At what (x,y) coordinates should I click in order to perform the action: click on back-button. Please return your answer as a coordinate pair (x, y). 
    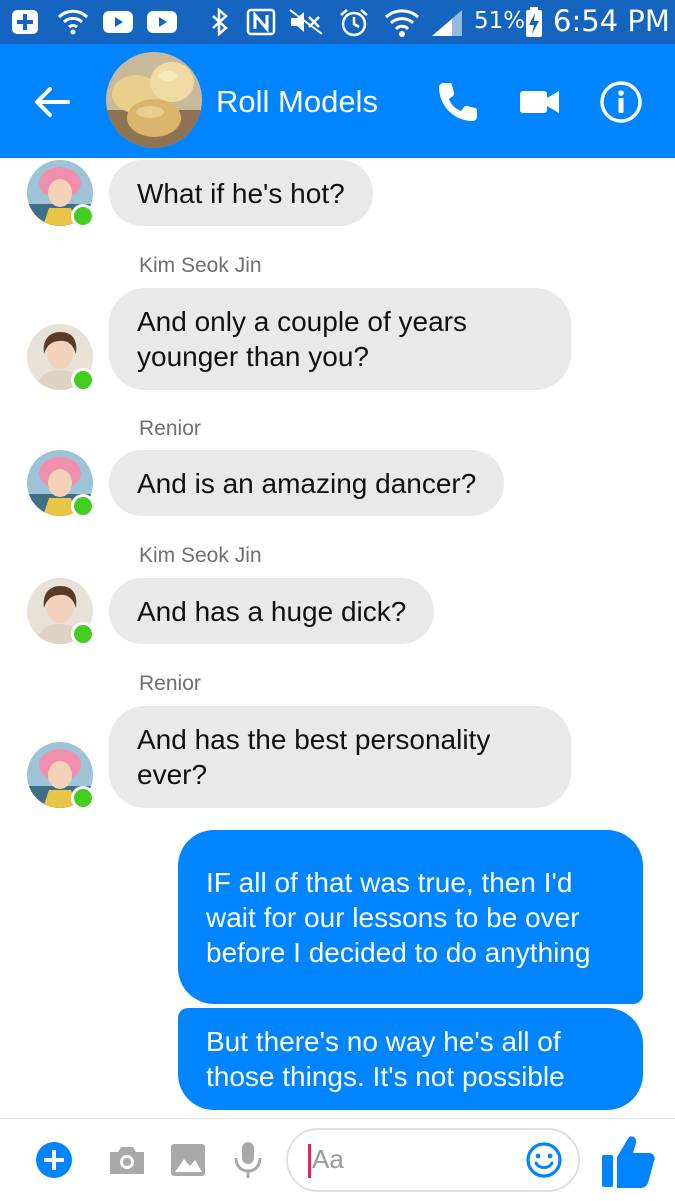
    Looking at the image, I should click on (52, 102).